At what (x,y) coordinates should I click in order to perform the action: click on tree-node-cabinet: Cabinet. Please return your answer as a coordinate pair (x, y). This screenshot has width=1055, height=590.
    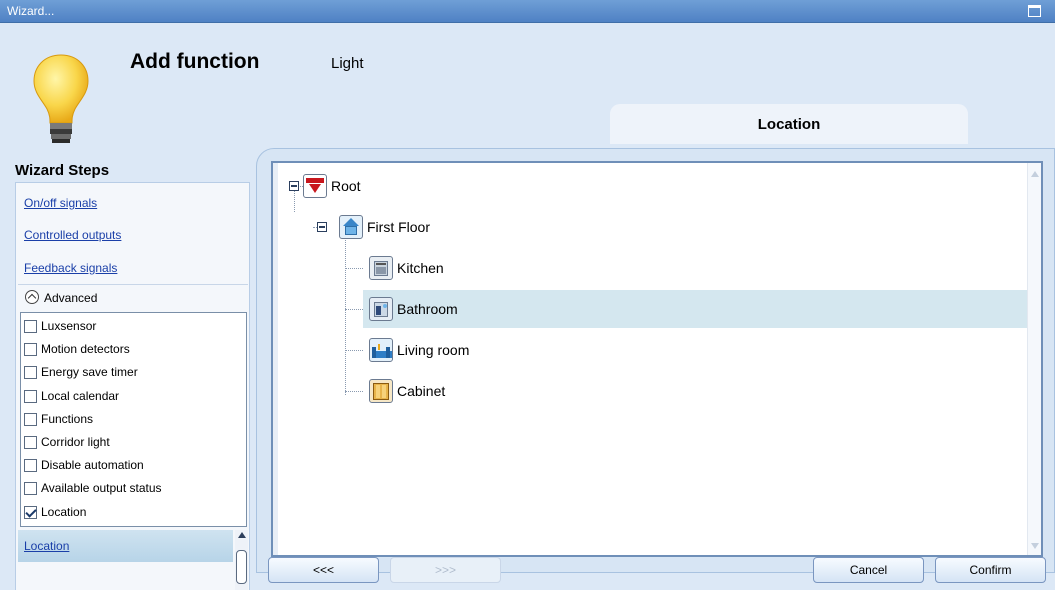
    Looking at the image, I should click on (407, 391).